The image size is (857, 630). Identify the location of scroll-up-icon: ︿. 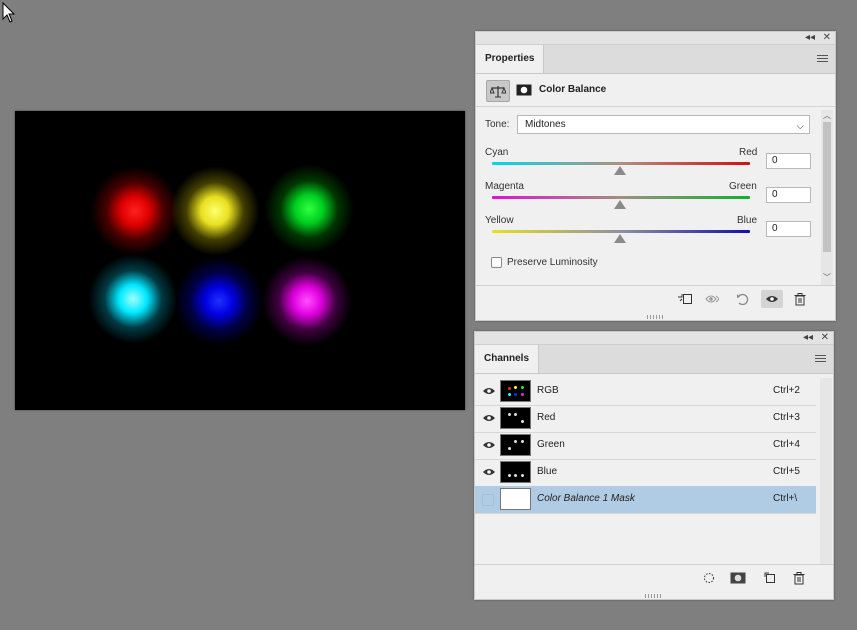
(827, 116).